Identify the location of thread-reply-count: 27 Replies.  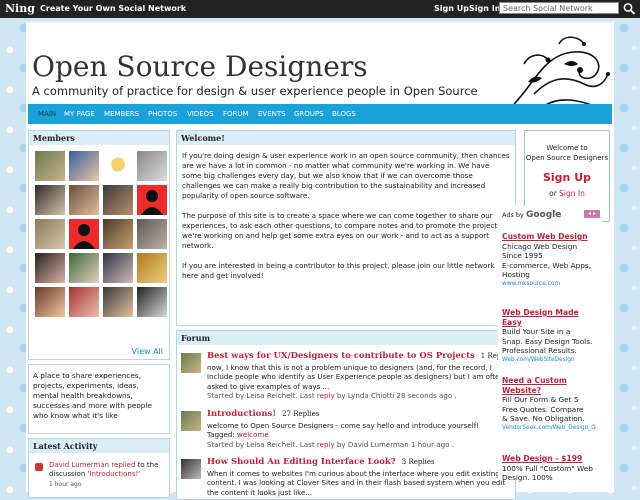
(300, 414).